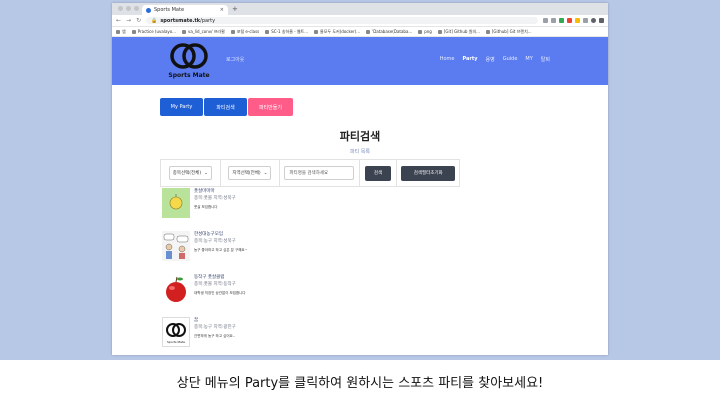 Image resolution: width=720 pixels, height=405 pixels. I want to click on party-meta: 종목:풋볼 지역:동작구, so click(215, 284).